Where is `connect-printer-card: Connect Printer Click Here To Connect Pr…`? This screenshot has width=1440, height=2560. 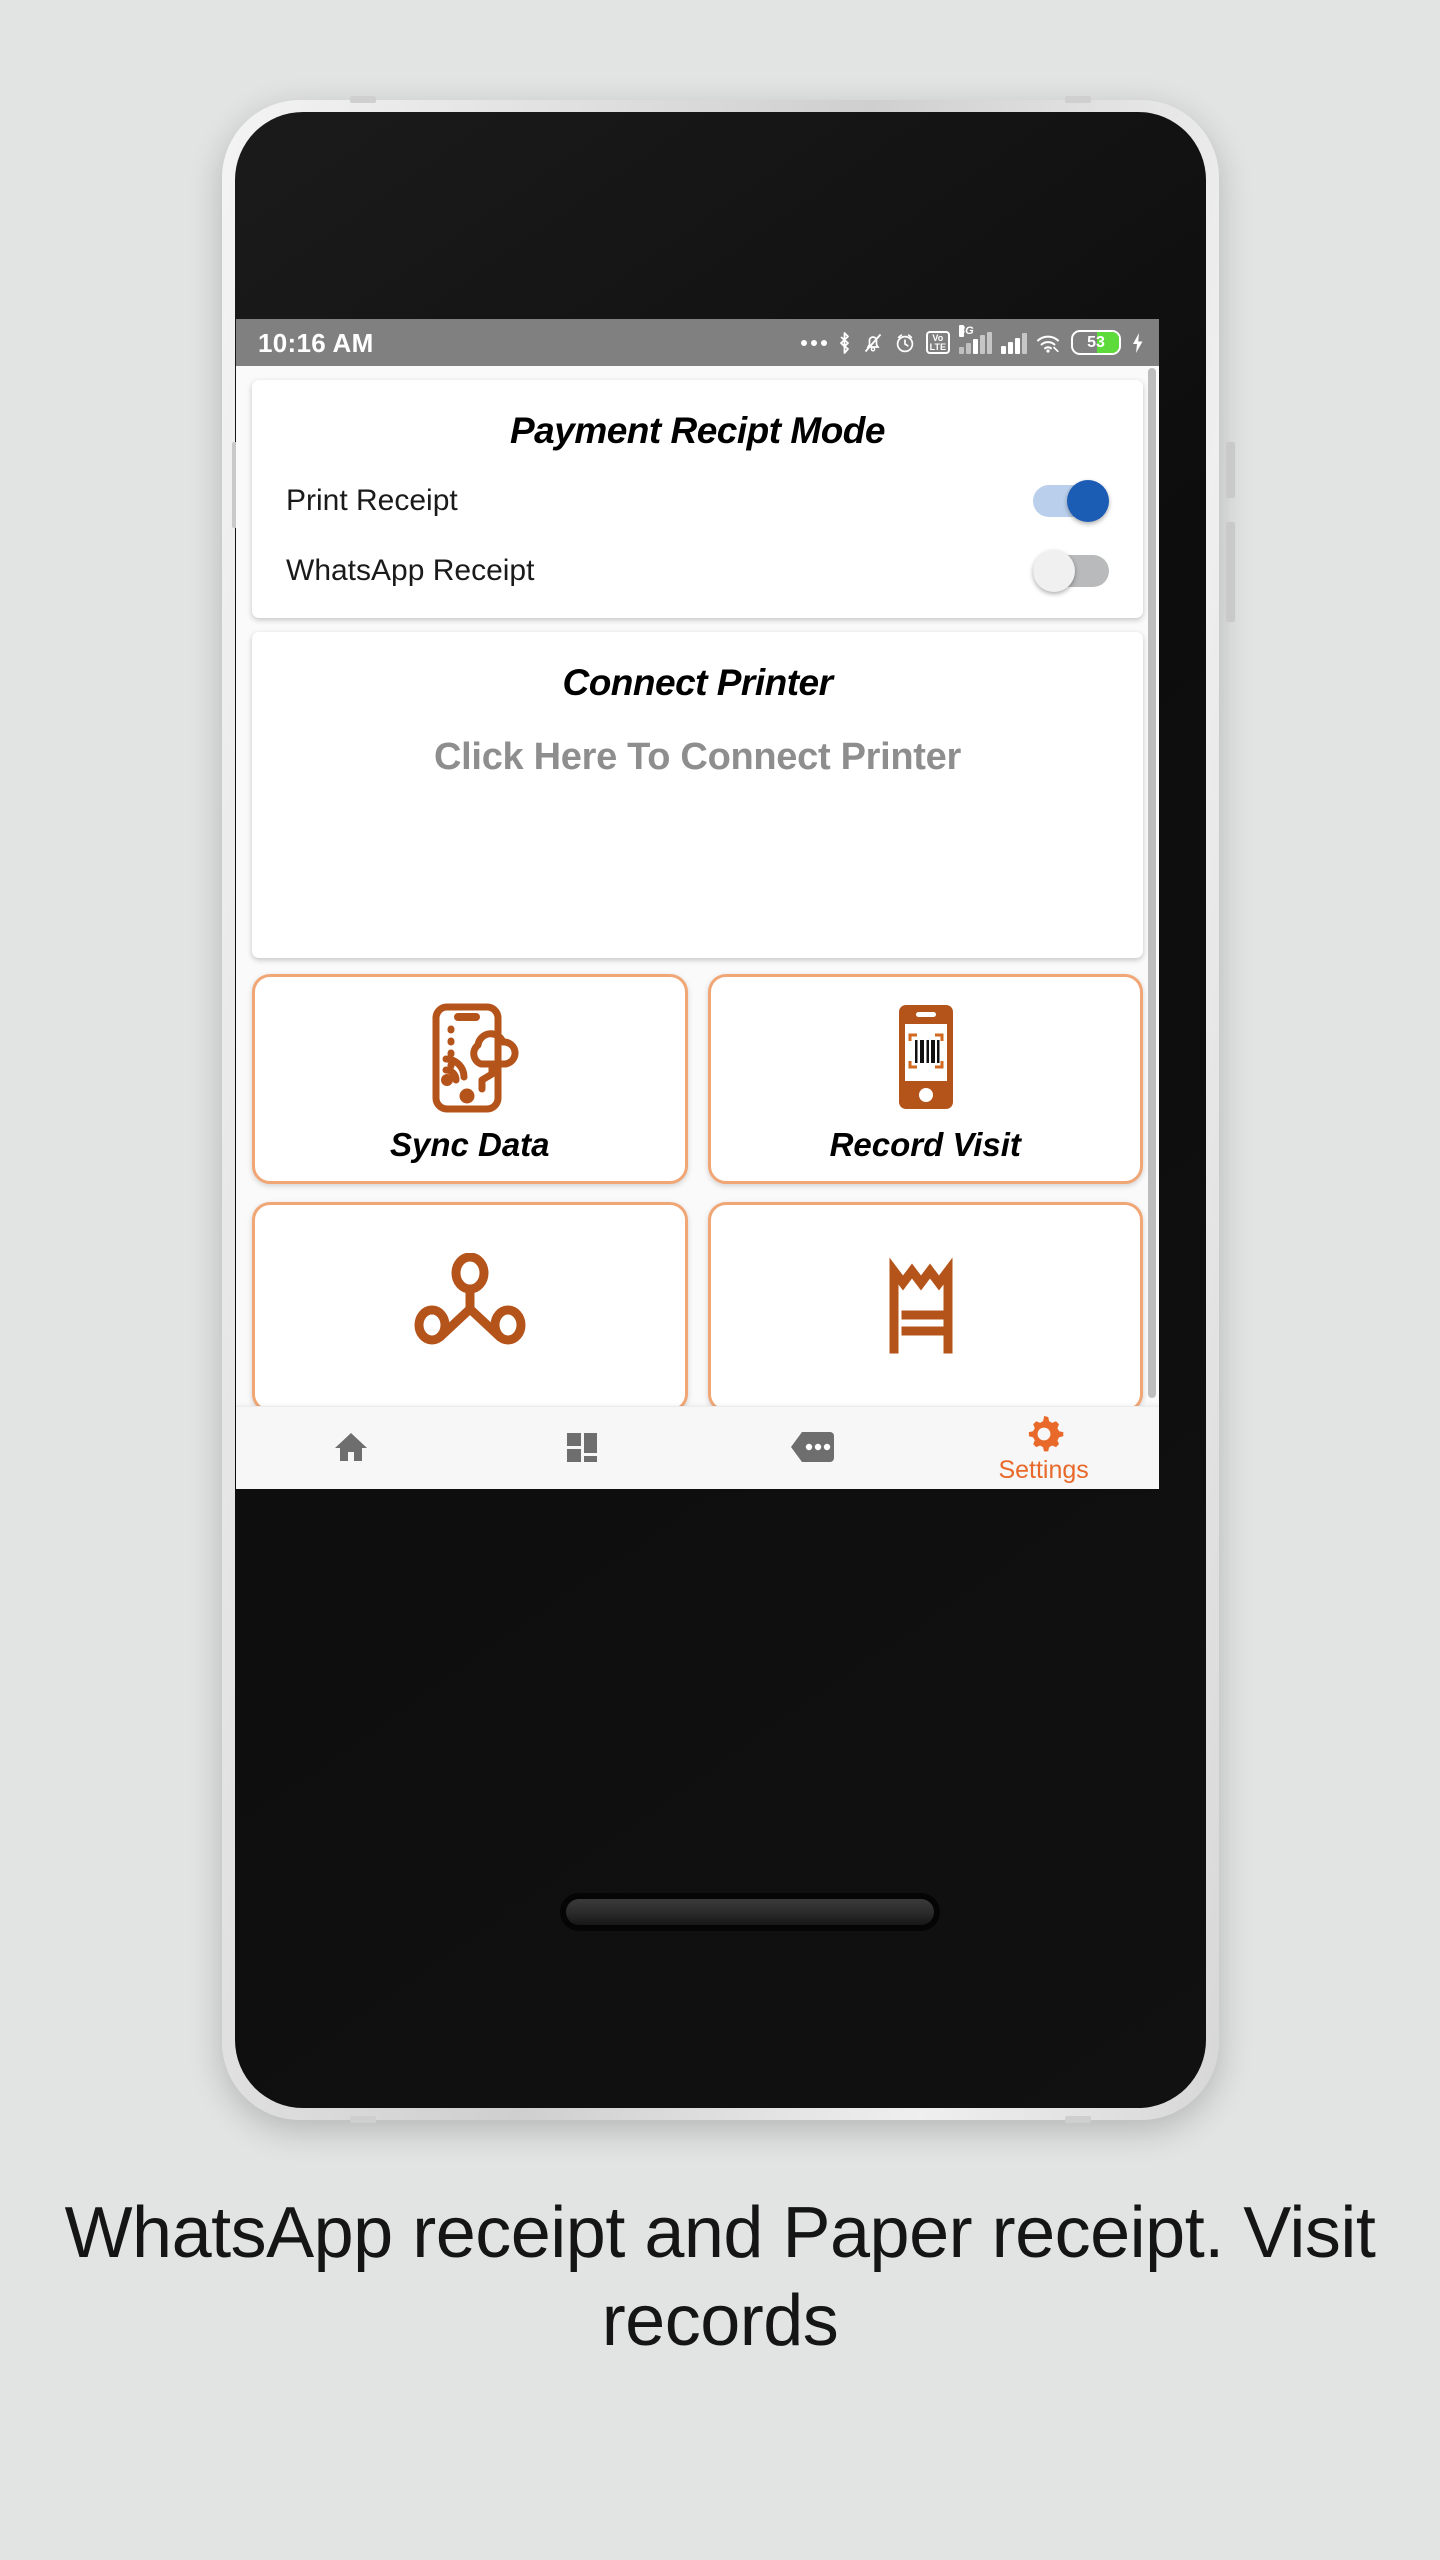
connect-printer-card: Connect Printer Click Here To Connect Pr… is located at coordinates (697, 795).